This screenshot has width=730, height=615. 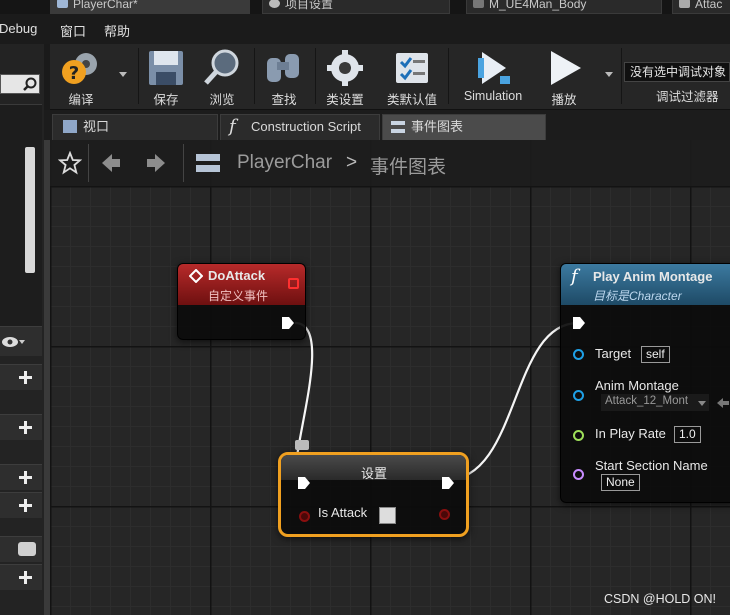 I want to click on anim-montage-label: Anim Montage, so click(x=637, y=385).